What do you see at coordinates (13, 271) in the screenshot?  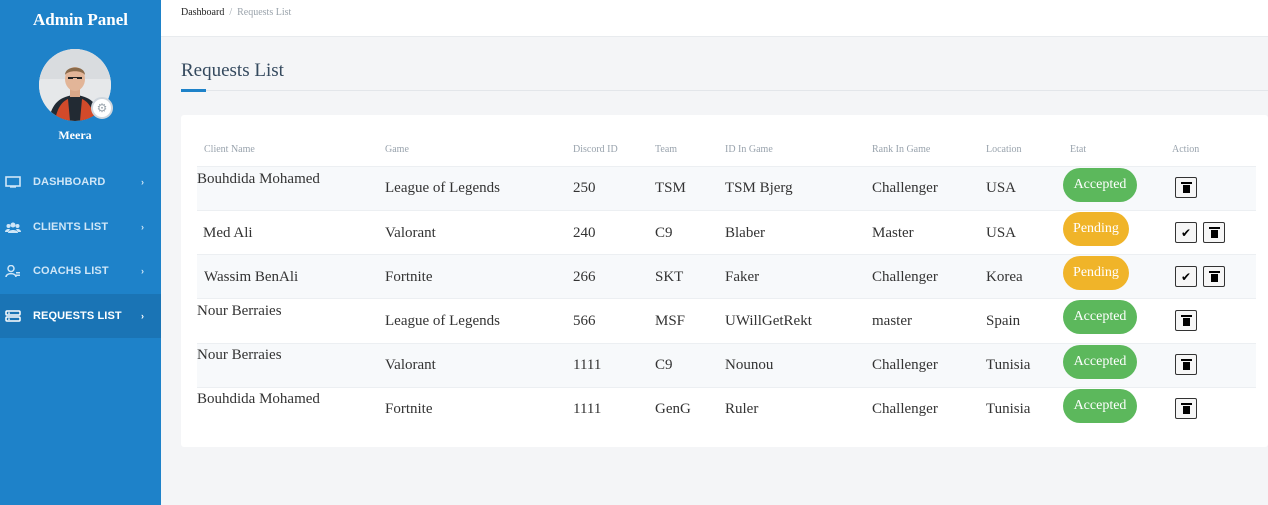 I see `user-coach-icon` at bounding box center [13, 271].